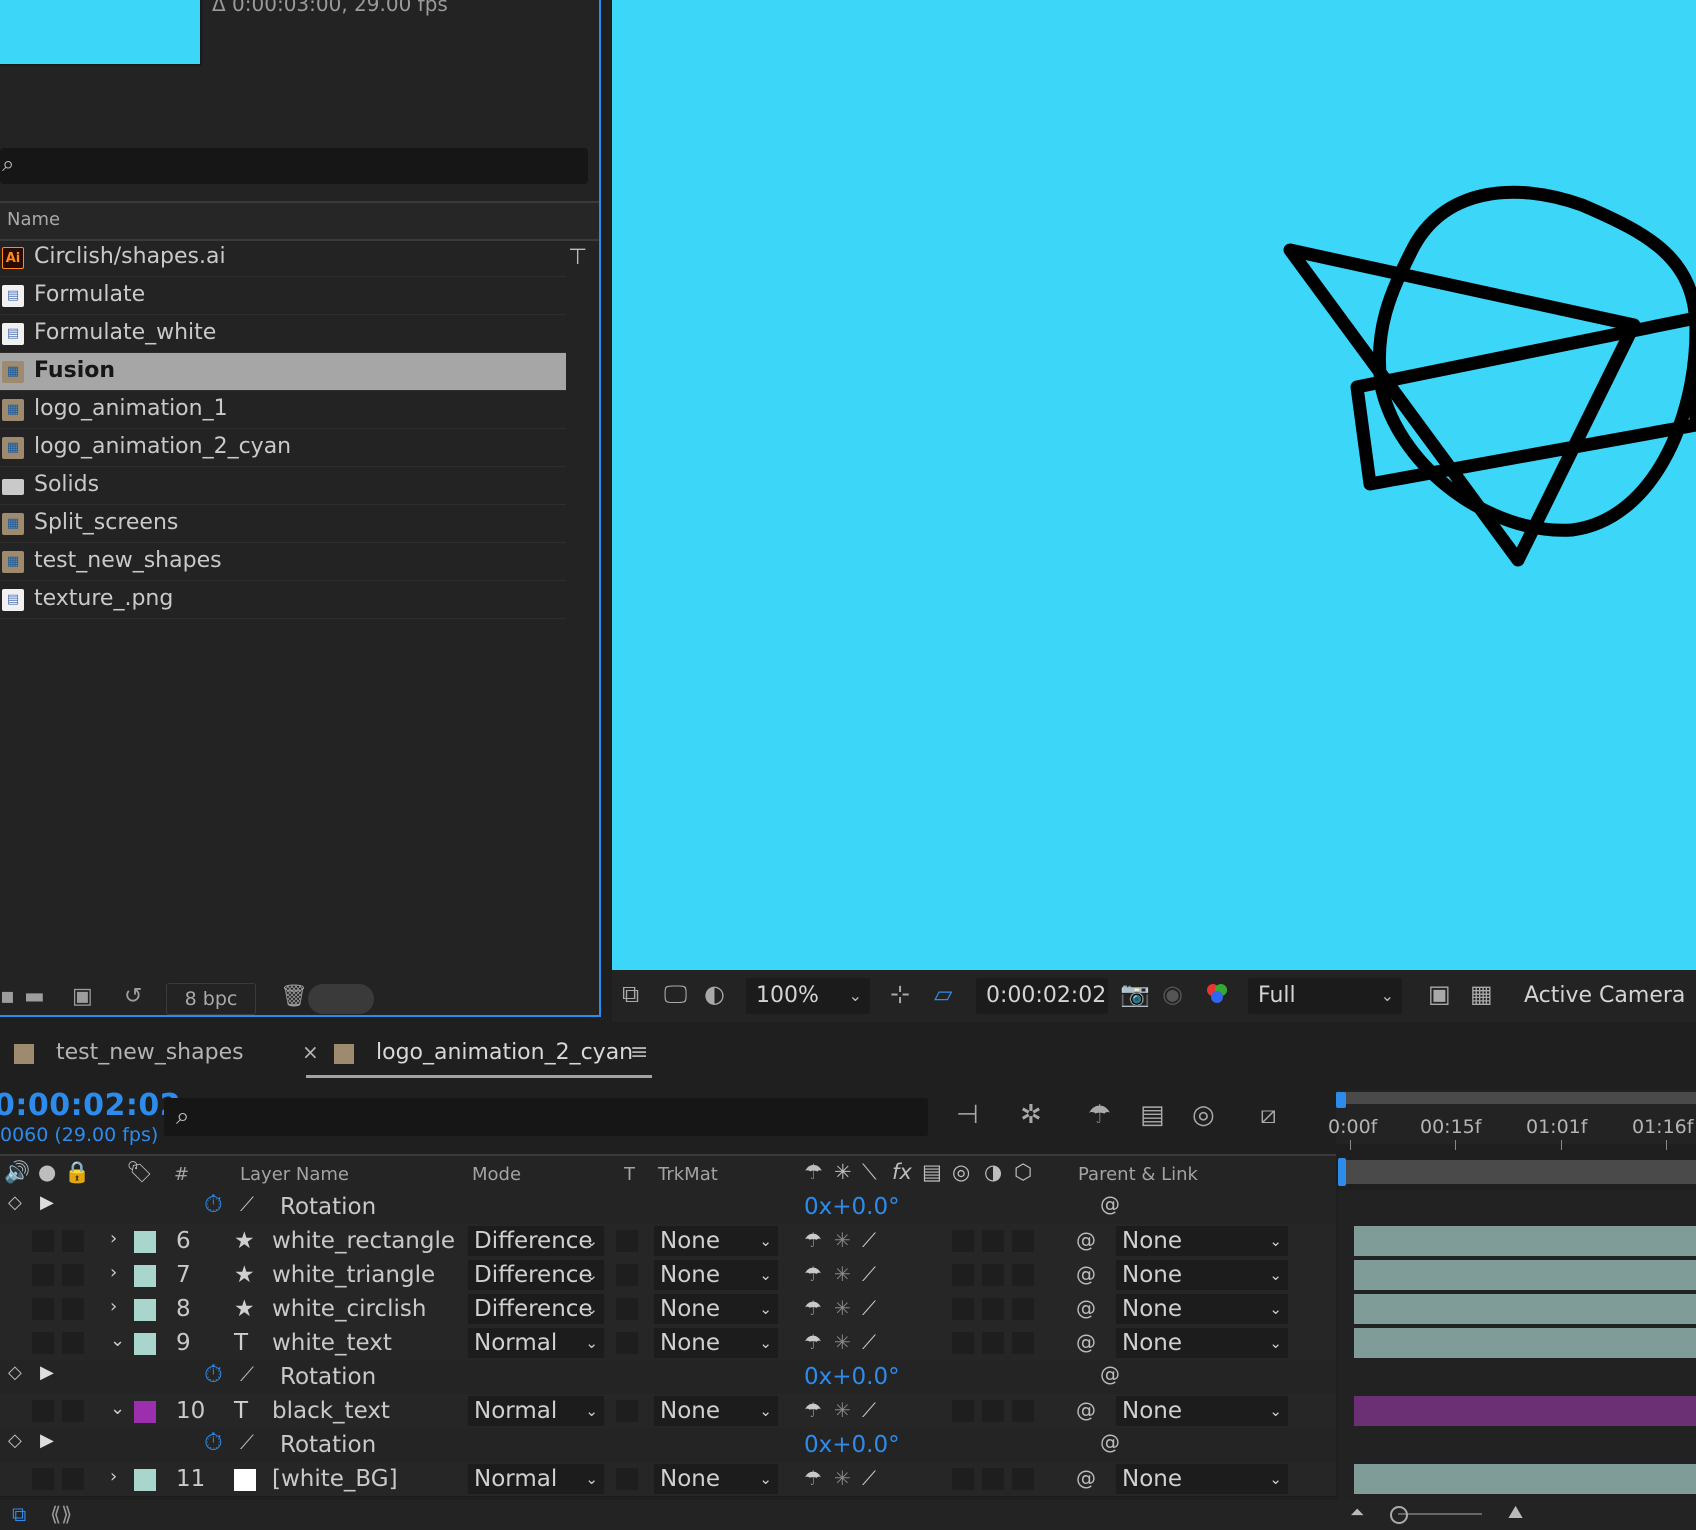 The image size is (1696, 1530). Describe the element at coordinates (630, 994) in the screenshot. I see `always-preview-icon: ⧉` at that location.